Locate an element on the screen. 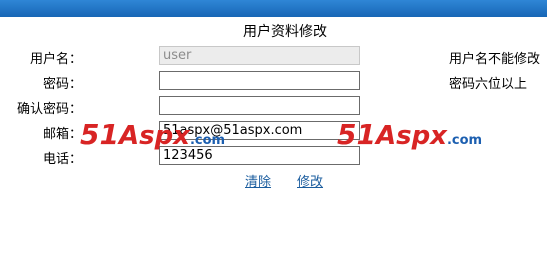 The height and width of the screenshot is (255, 547). email-input: 51aspx@51aspx.com is located at coordinates (259, 130).